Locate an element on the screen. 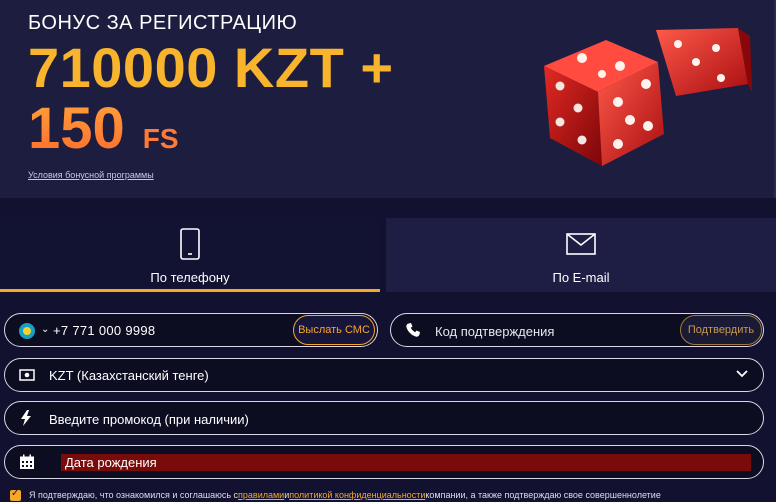 Image resolution: width=776 pixels, height=502 pixels. smartphone-icon is located at coordinates (190, 244).